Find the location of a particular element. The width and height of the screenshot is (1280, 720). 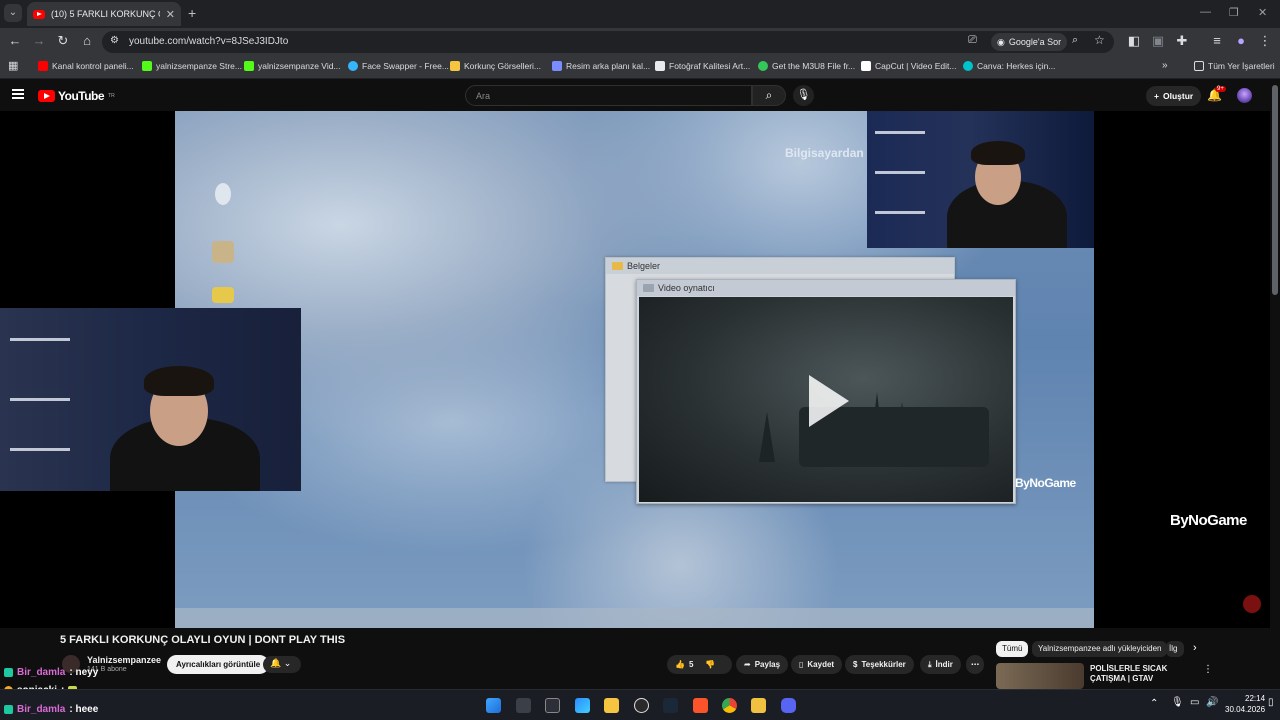

browser-tab-active: (10) 5 FARKLI KORKUNÇ OLAYLI ✕ is located at coordinates (104, 14).